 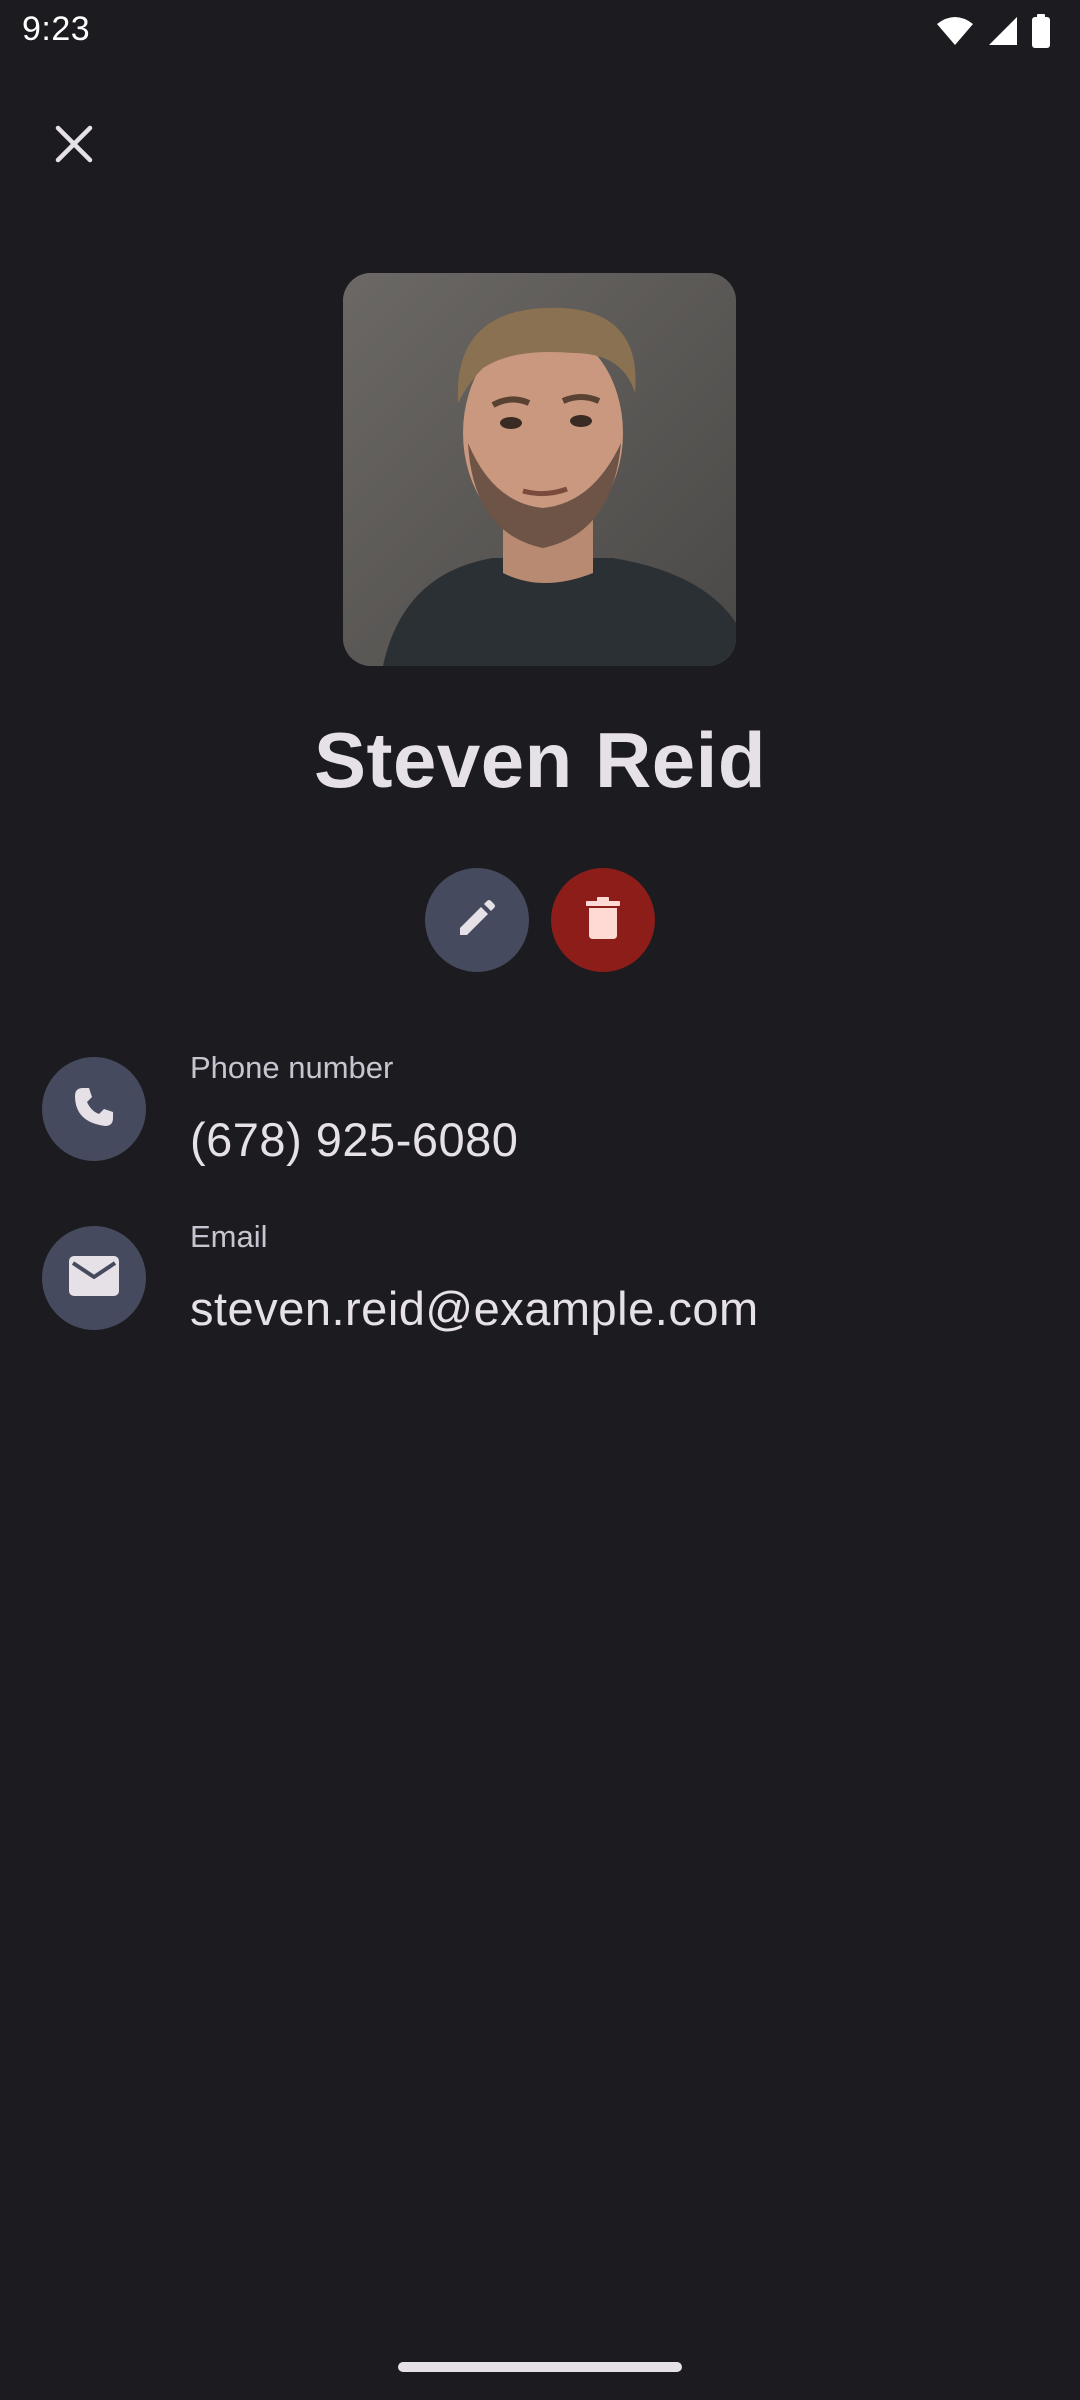 What do you see at coordinates (474, 1308) in the screenshot?
I see `email-value: steven.reid@example.com` at bounding box center [474, 1308].